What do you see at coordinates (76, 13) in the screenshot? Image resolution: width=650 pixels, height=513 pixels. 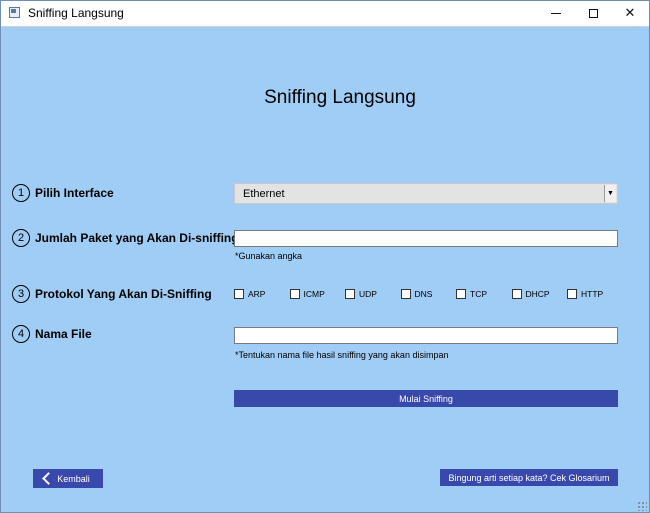 I see `window-title: Sniffing Langsung` at bounding box center [76, 13].